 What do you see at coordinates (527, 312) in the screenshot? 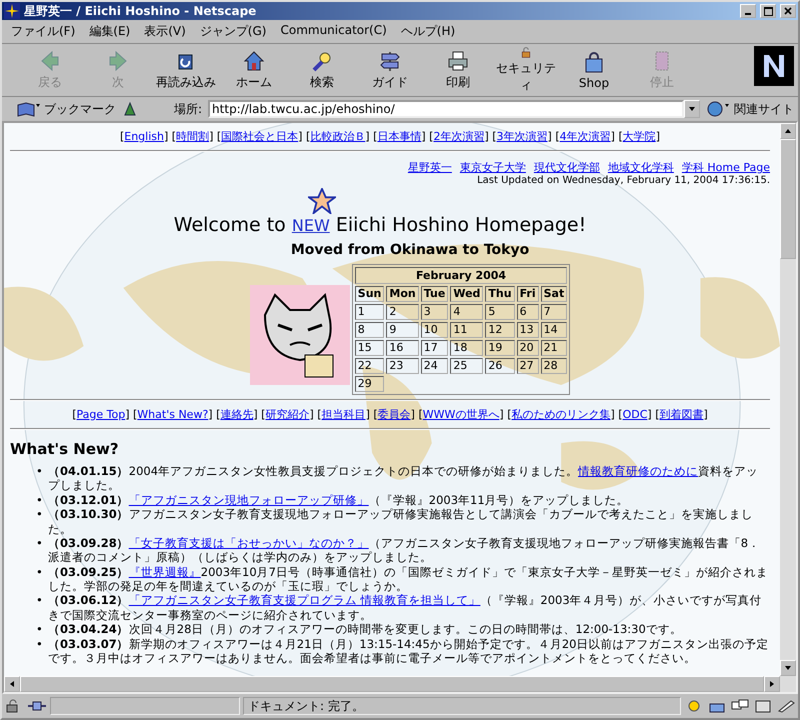
I see `day-cell: 6` at bounding box center [527, 312].